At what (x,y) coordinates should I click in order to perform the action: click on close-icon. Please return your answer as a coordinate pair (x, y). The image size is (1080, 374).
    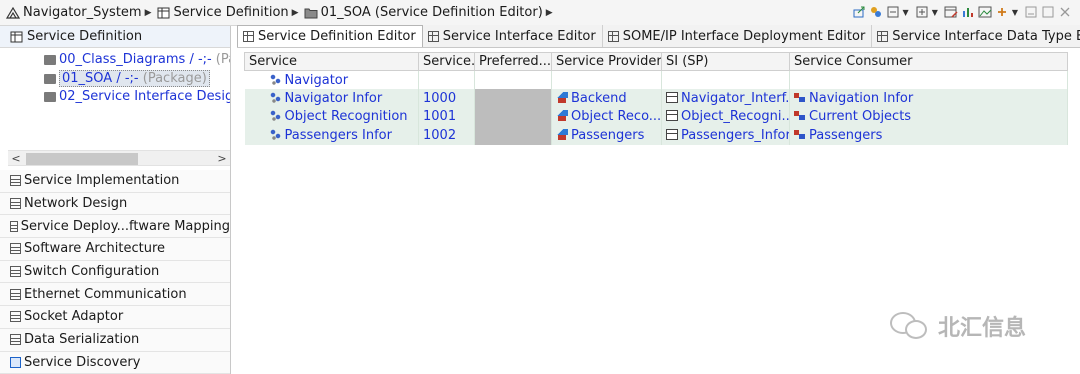
    Looking at the image, I should click on (1065, 12).